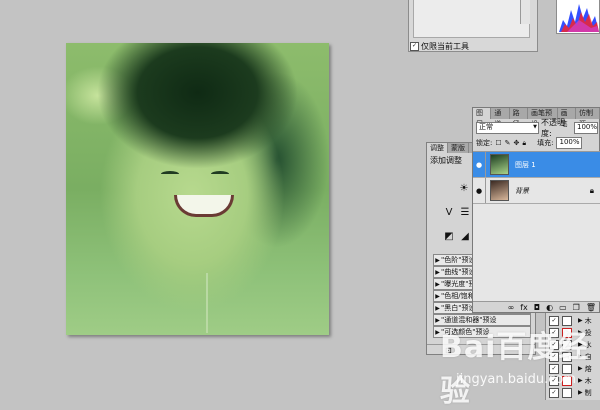 This screenshot has width=600, height=410. I want to click on lock-position-icon: ✥, so click(517, 143).